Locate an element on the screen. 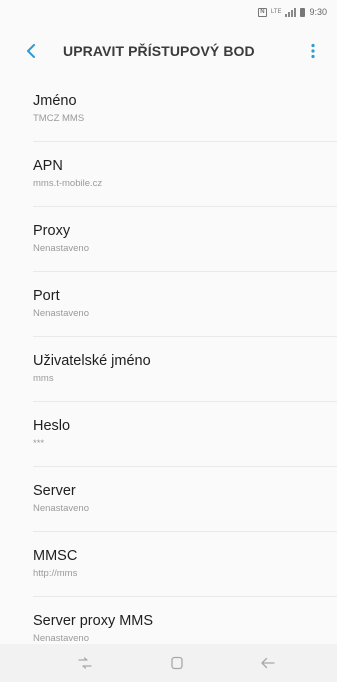 The height and width of the screenshot is (682, 337). setting-label: Heslo is located at coordinates (52, 426).